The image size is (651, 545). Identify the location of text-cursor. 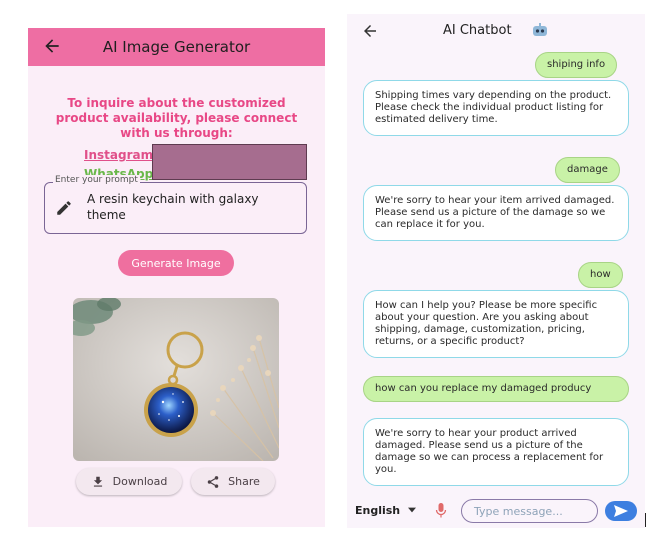
(645, 520).